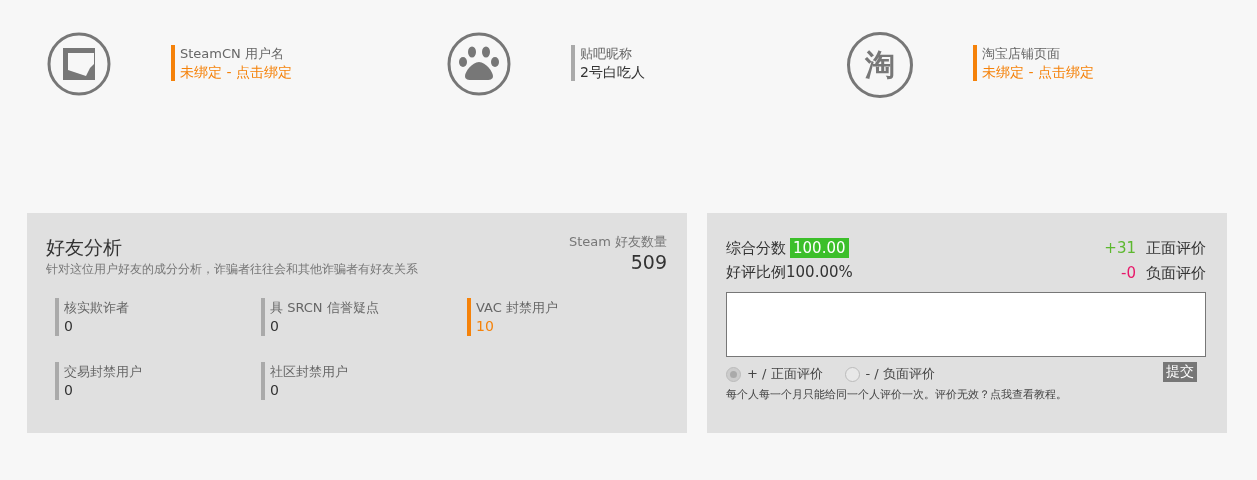 The width and height of the screenshot is (1257, 480). Describe the element at coordinates (617, 242) in the screenshot. I see `friend-count-label: Steam 好友数量` at that location.